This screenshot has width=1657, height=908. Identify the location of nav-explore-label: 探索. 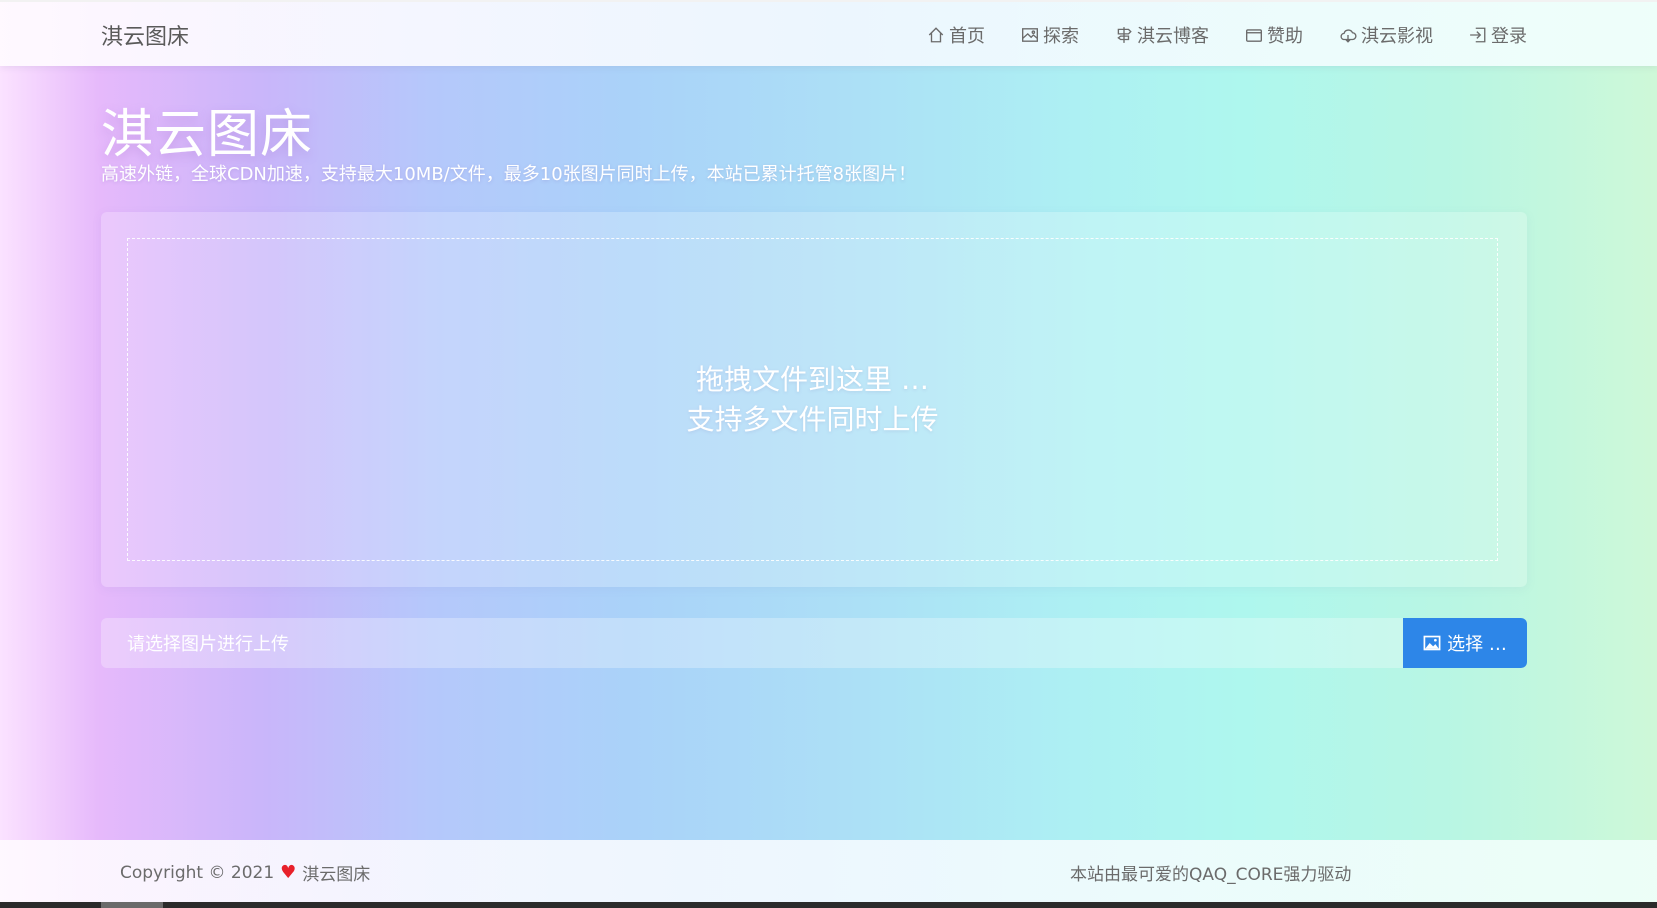
(1061, 36).